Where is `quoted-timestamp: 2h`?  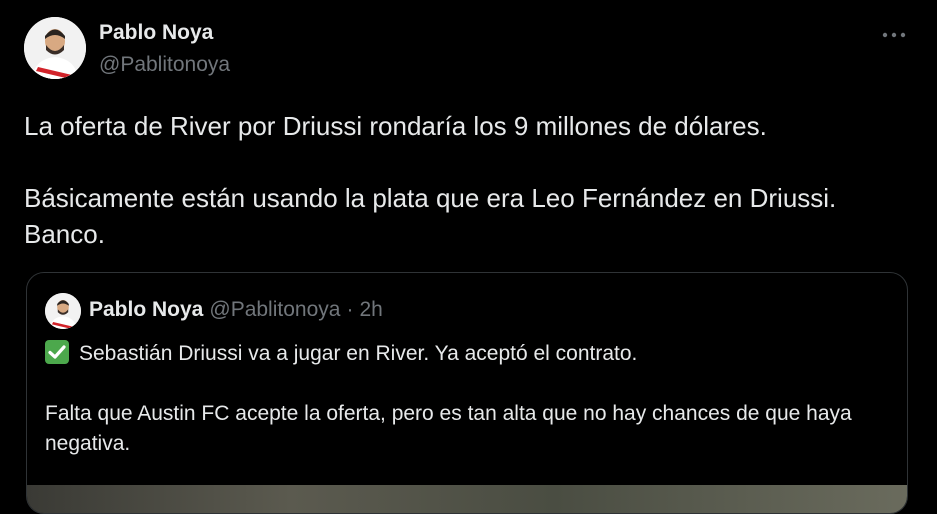
quoted-timestamp: 2h is located at coordinates (370, 310).